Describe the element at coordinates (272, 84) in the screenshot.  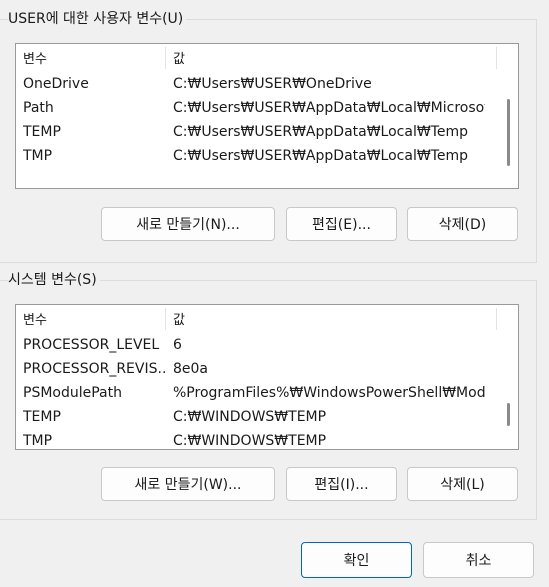
I see `variable-value: C:₩Users₩USER₩OneDrive` at that location.